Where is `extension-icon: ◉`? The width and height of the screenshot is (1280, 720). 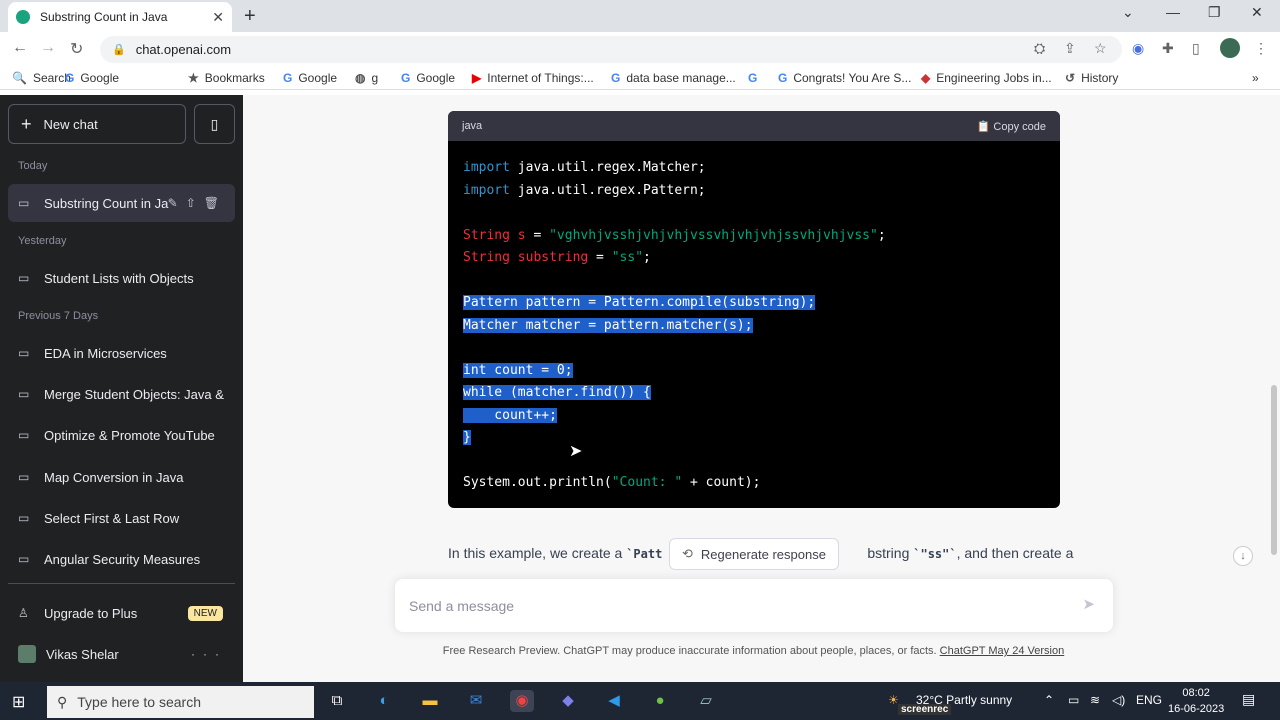
extension-icon: ◉ is located at coordinates (1138, 48).